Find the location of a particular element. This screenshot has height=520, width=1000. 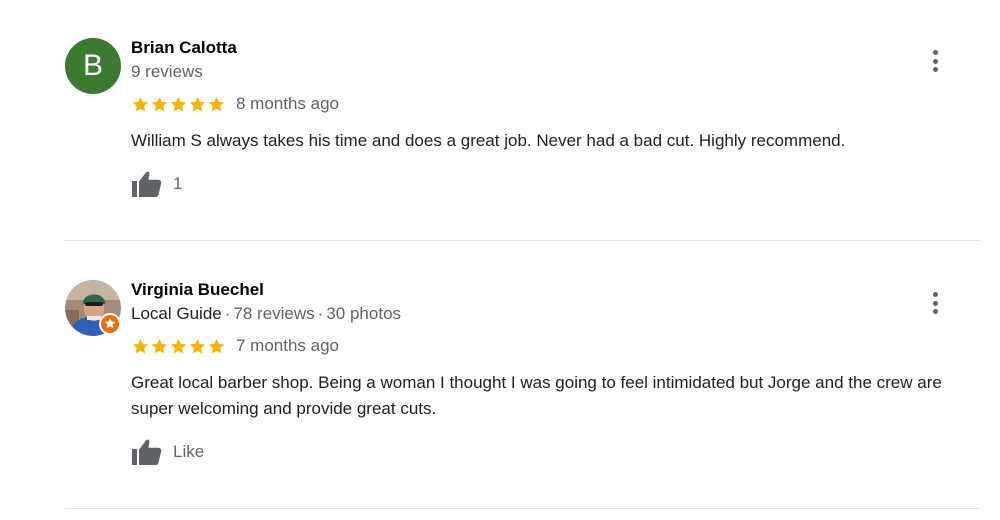

rating-row: 8 months ago is located at coordinates (235, 104).